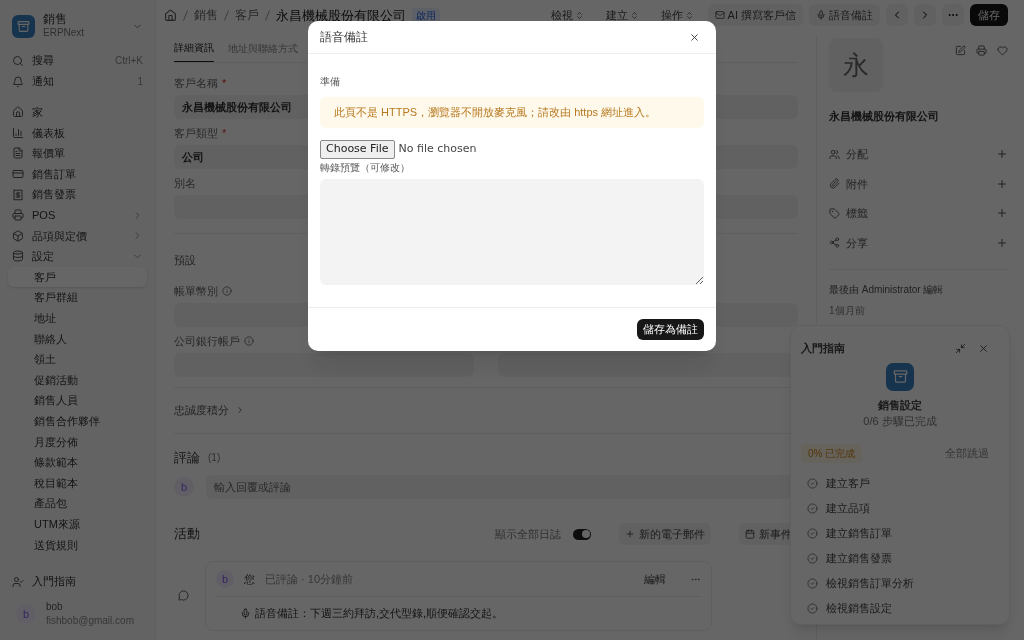 This screenshot has width=1024, height=640. I want to click on side-action-label: 附件, so click(857, 184).